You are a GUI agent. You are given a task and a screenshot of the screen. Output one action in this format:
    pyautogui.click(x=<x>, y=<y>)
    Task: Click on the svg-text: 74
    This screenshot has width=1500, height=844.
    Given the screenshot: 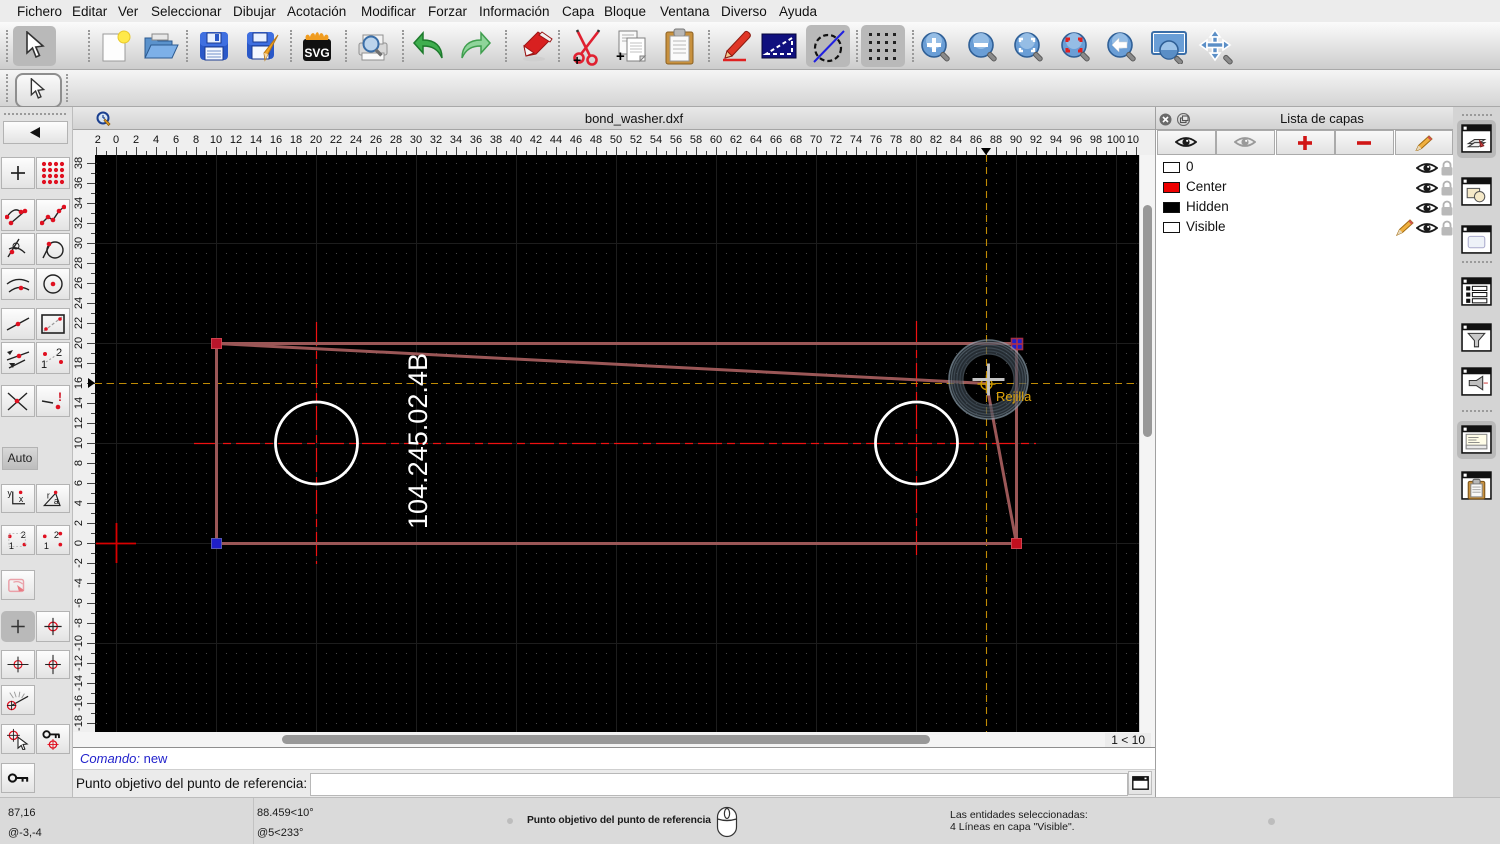 What is the action you would take?
    pyautogui.click(x=856, y=140)
    